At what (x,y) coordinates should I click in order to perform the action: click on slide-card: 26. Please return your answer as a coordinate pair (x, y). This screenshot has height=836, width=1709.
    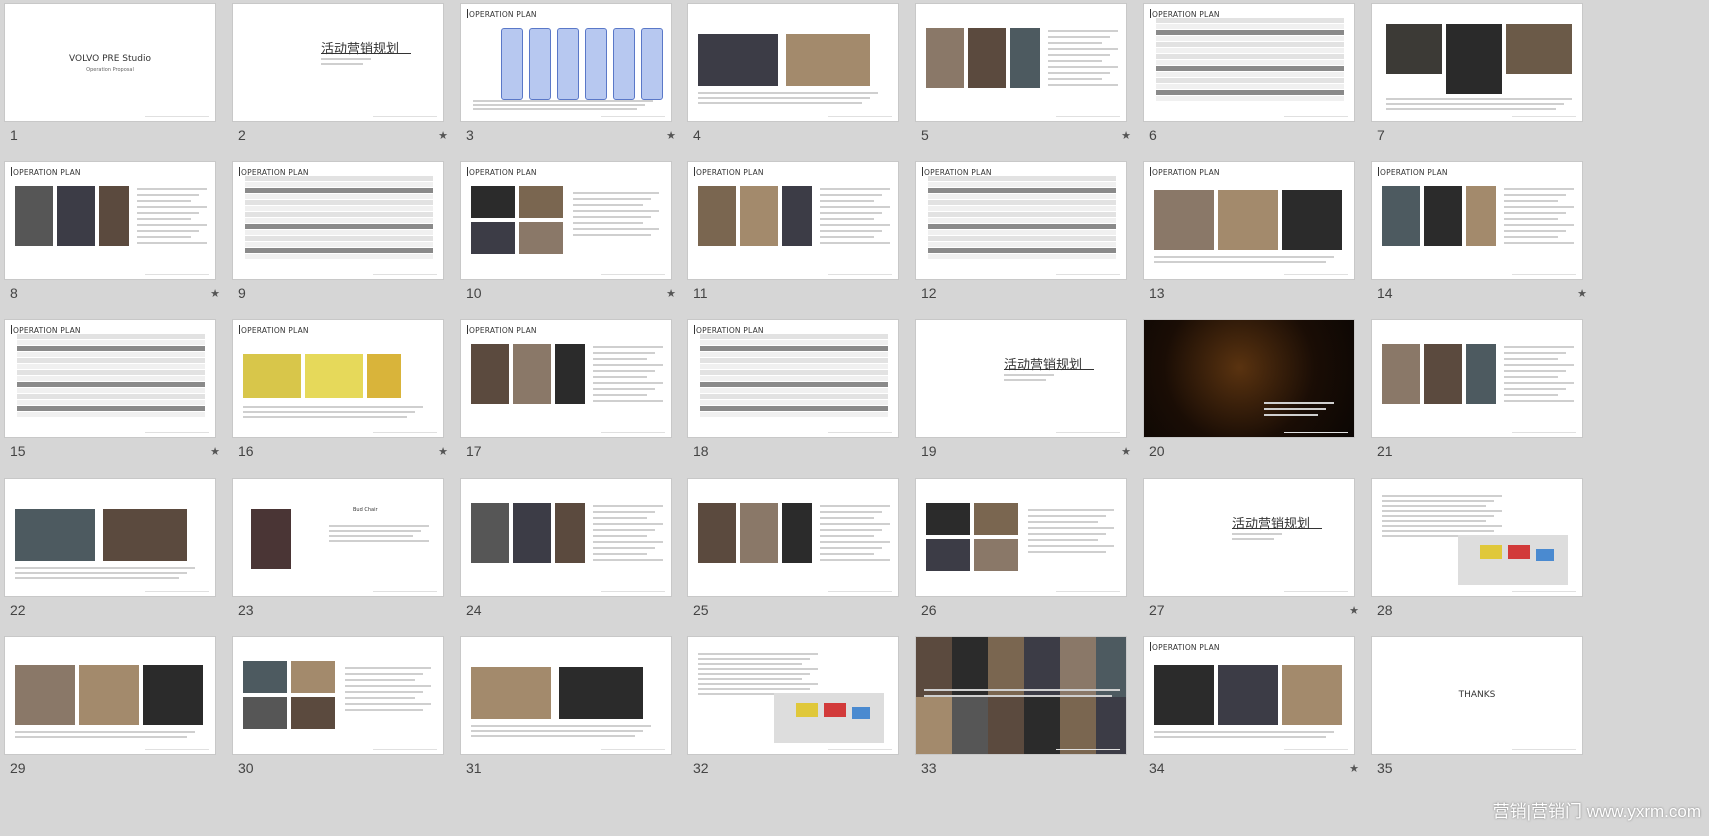
    Looking at the image, I should click on (1022, 548).